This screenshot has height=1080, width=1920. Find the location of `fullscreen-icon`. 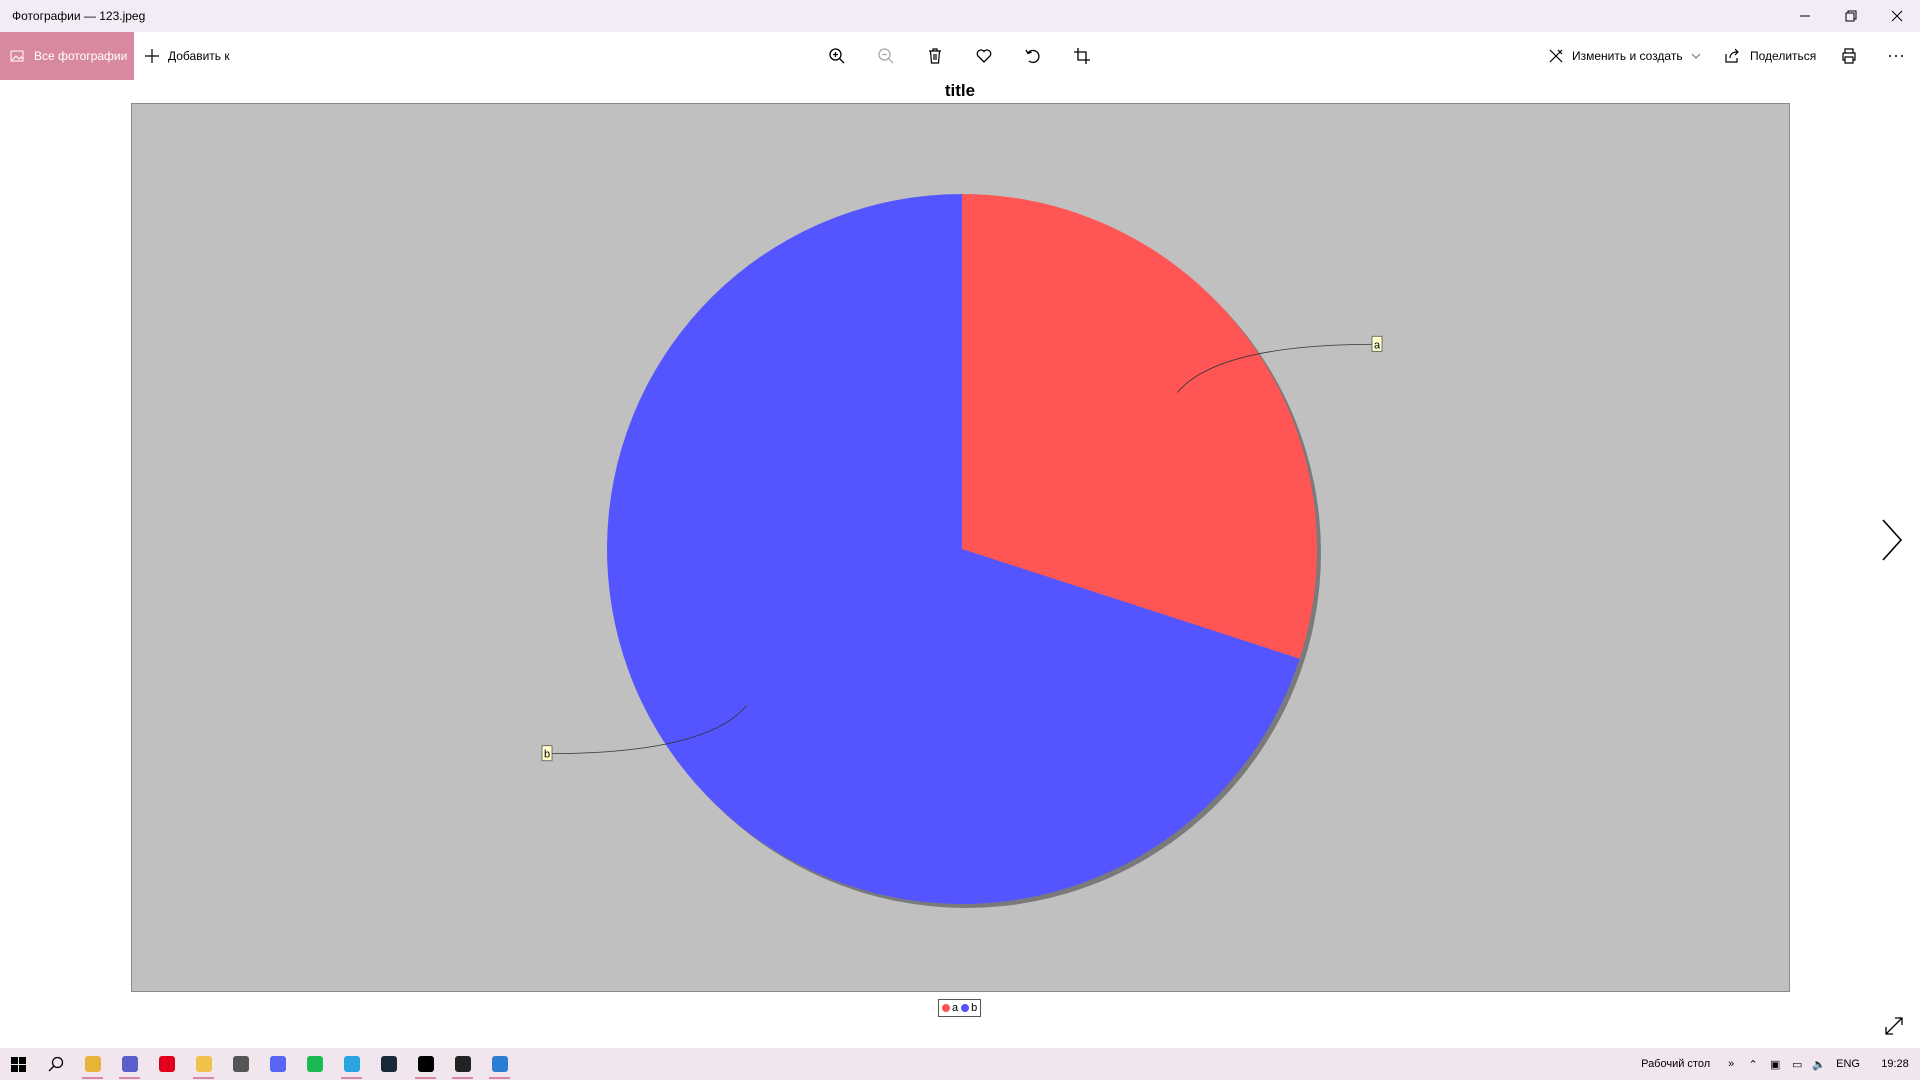

fullscreen-icon is located at coordinates (1894, 1026).